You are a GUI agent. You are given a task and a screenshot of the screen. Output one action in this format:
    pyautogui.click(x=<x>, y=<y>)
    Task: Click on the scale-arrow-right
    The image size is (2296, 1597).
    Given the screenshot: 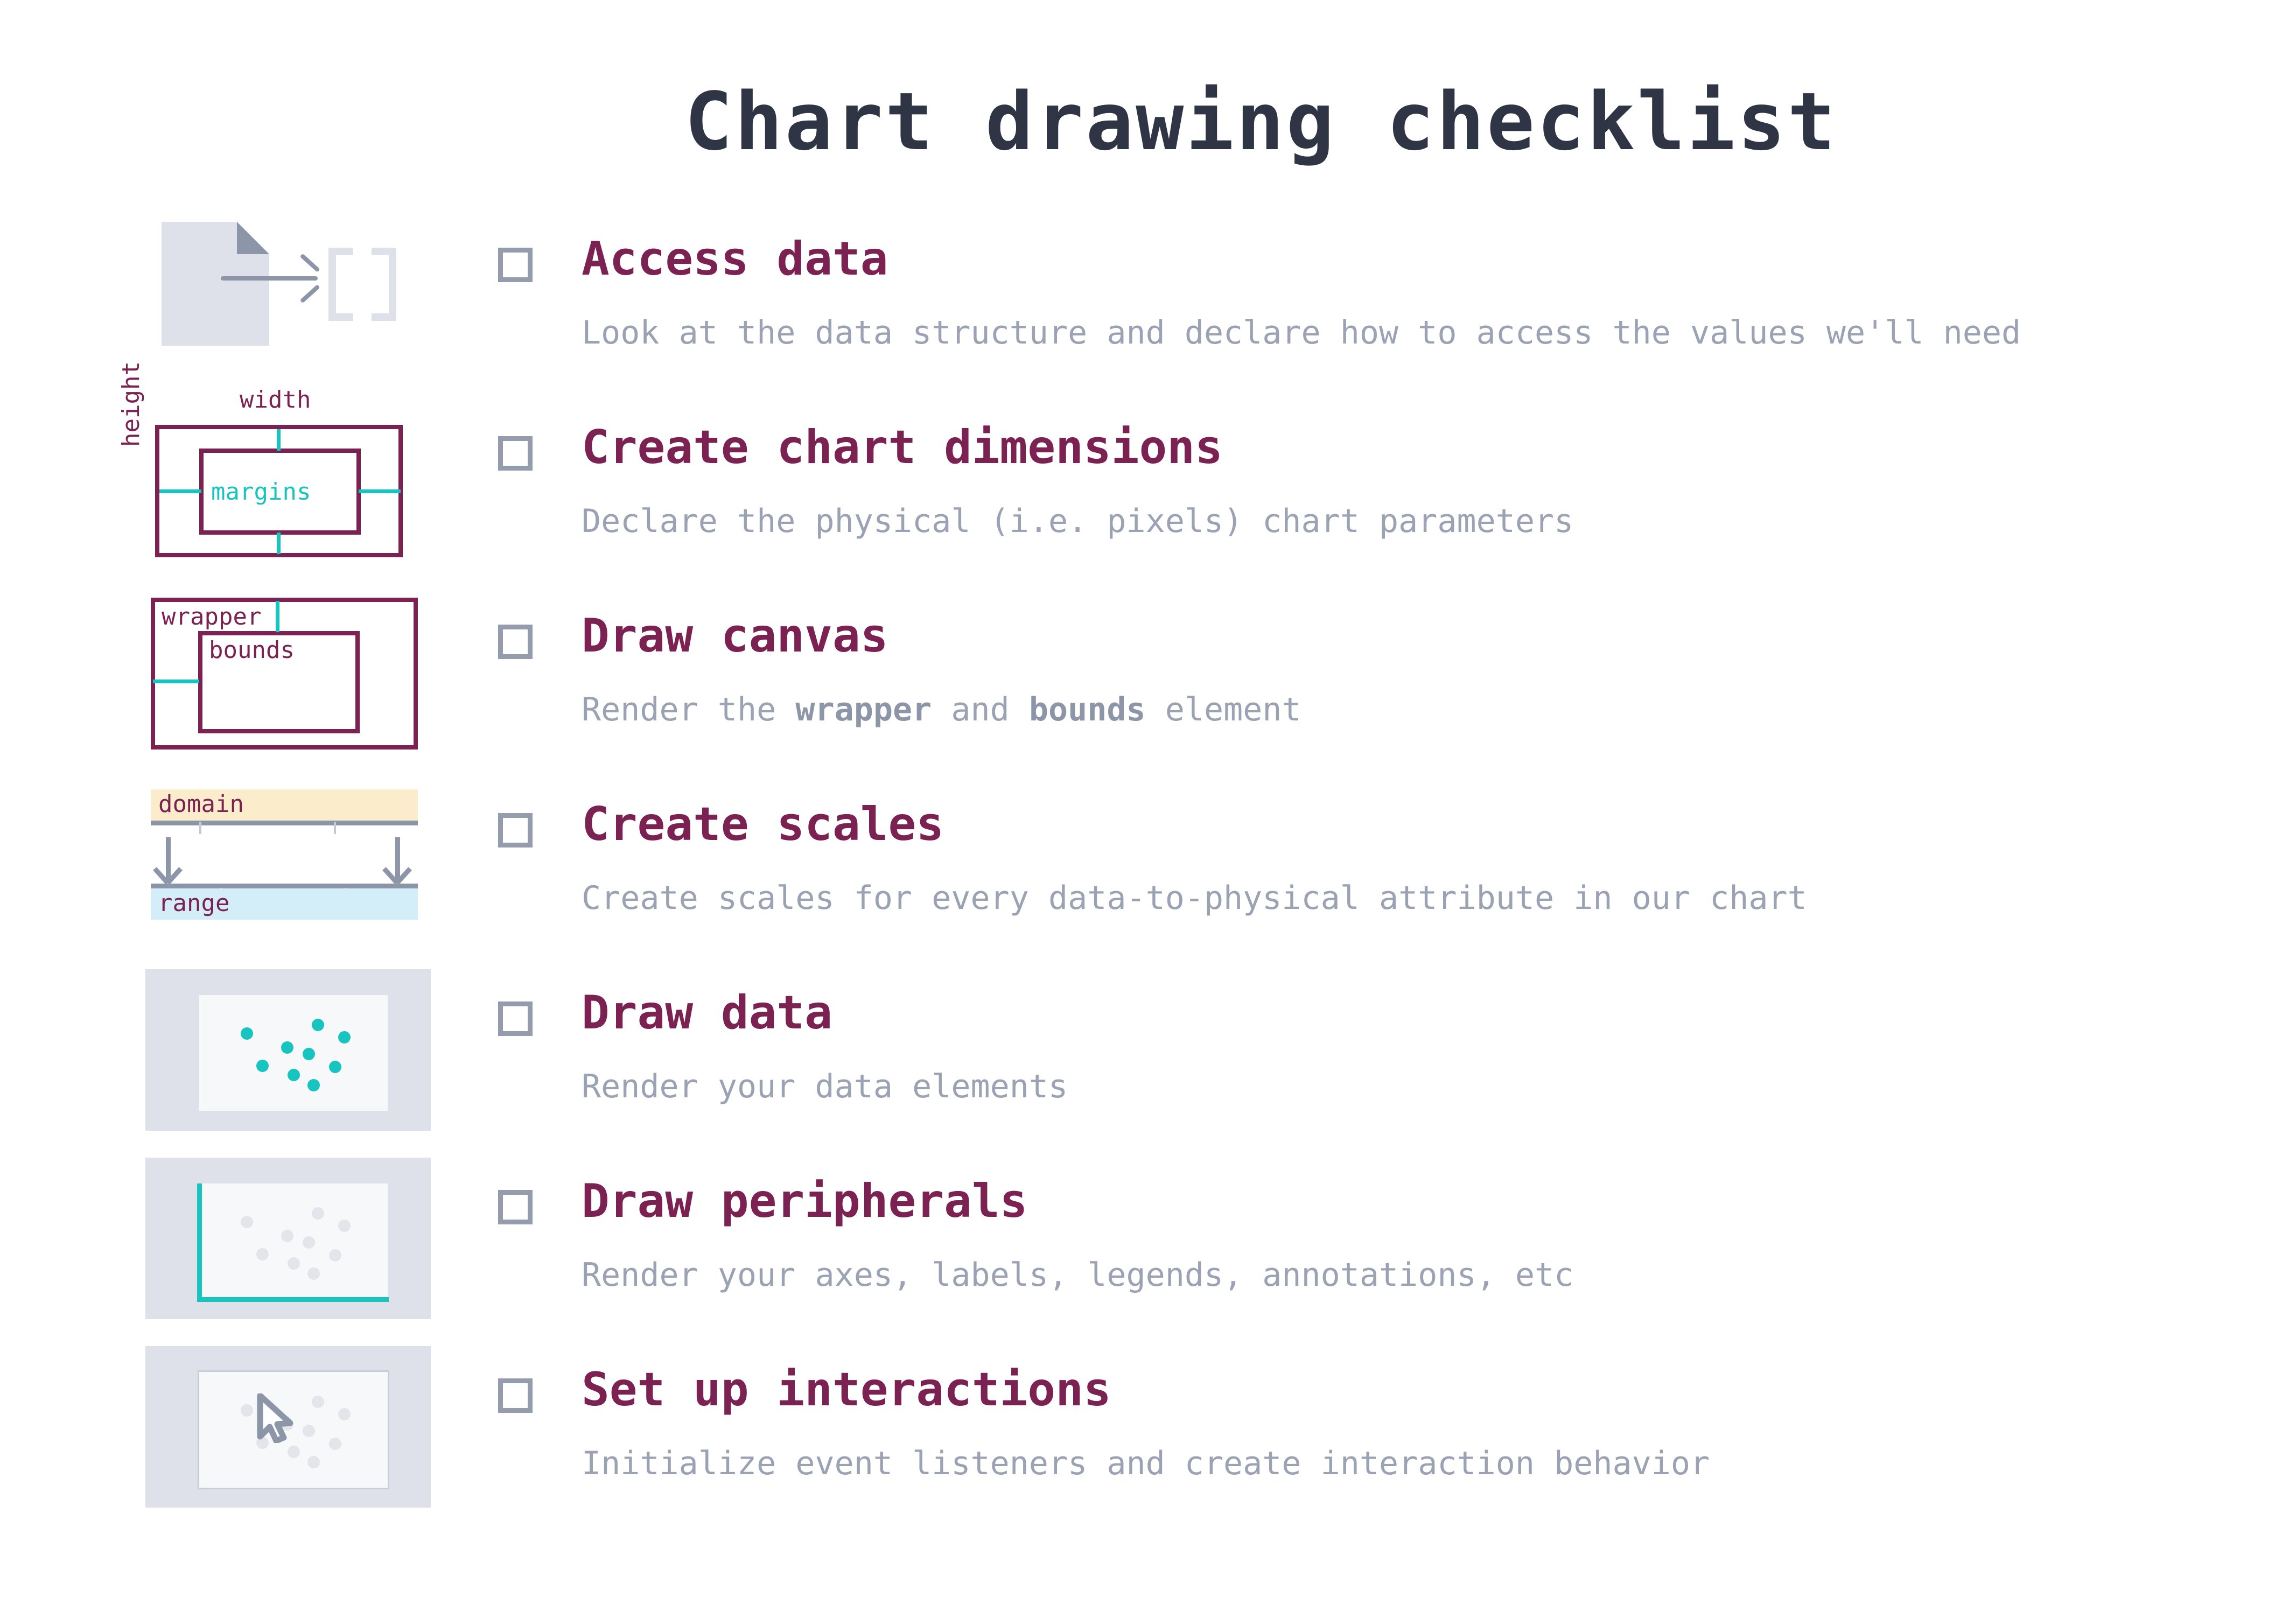 What is the action you would take?
    pyautogui.click(x=397, y=861)
    